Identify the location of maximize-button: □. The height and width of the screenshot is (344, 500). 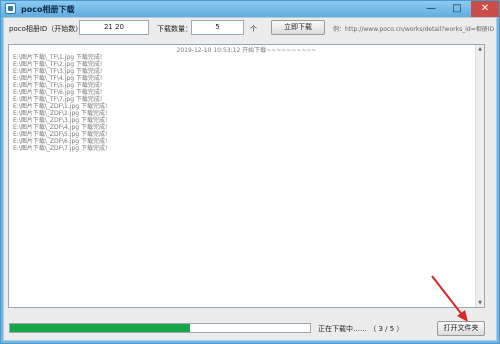
(457, 9).